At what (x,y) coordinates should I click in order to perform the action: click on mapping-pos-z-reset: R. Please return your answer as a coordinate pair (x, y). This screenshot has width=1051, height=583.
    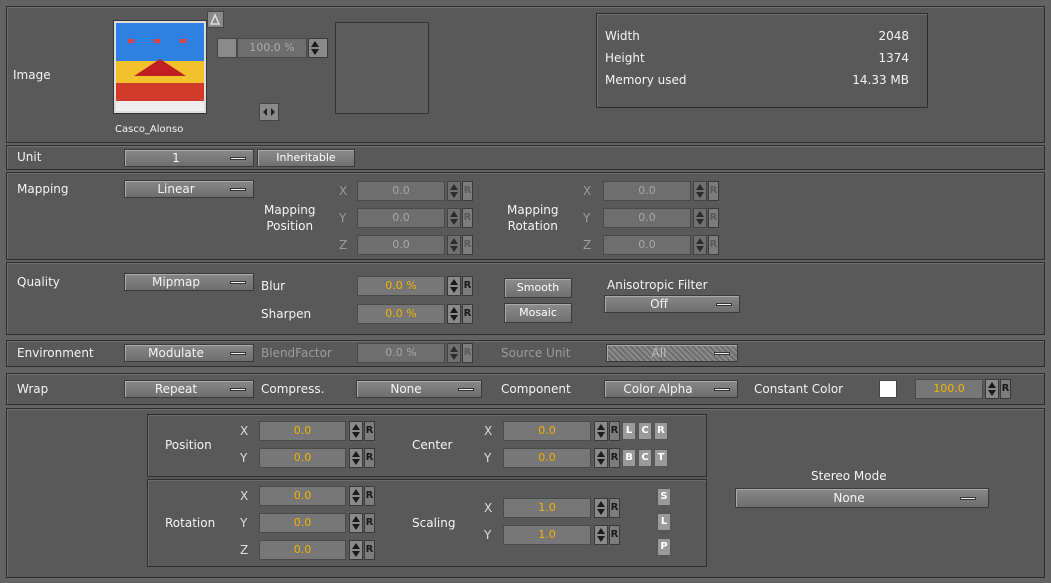
    Looking at the image, I should click on (467, 245).